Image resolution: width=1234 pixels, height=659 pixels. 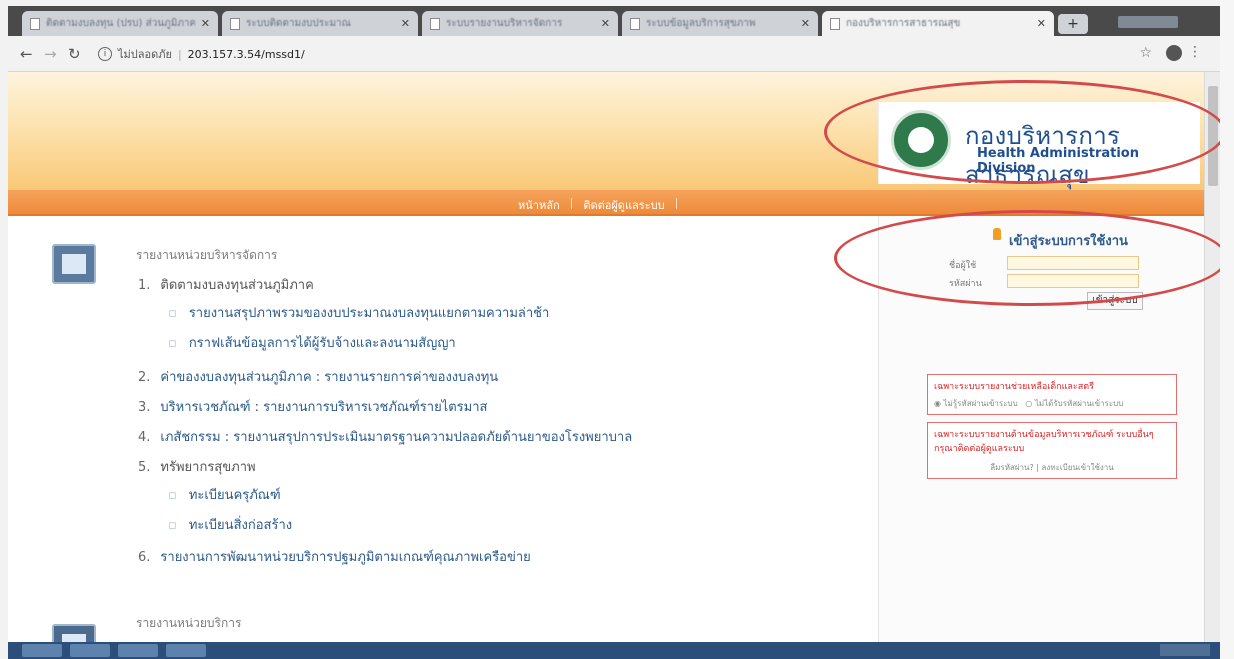 What do you see at coordinates (26, 54) in the screenshot?
I see `back-arrow-icon: ←` at bounding box center [26, 54].